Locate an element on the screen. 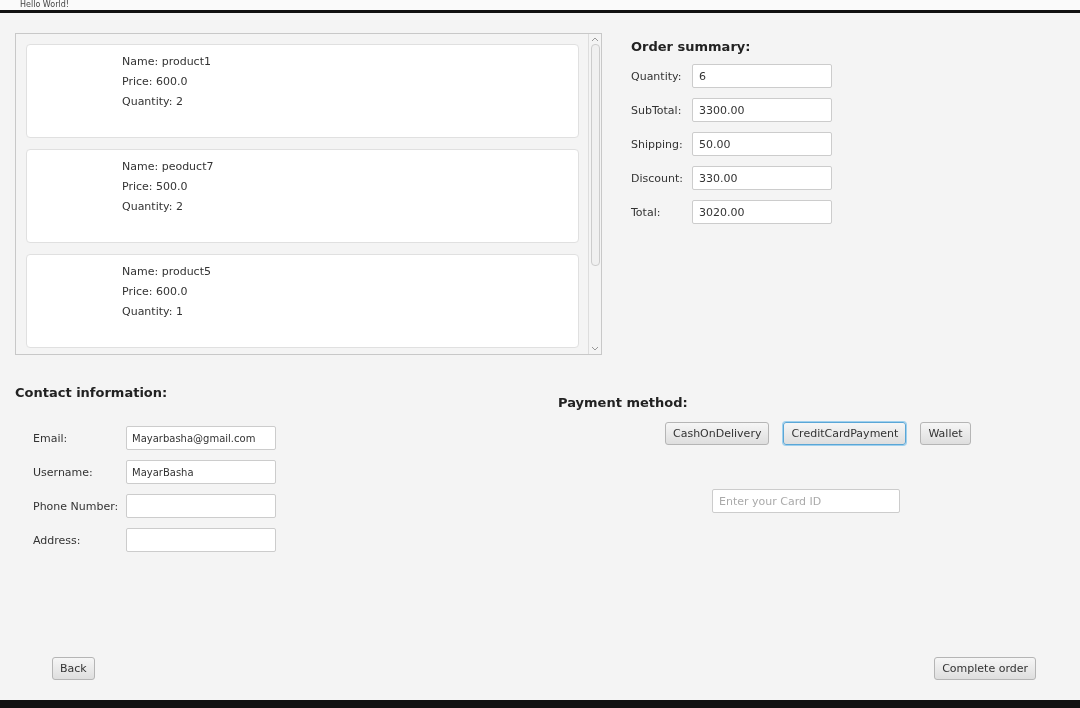 The width and height of the screenshot is (1080, 708). back-button: Back is located at coordinates (73, 668).